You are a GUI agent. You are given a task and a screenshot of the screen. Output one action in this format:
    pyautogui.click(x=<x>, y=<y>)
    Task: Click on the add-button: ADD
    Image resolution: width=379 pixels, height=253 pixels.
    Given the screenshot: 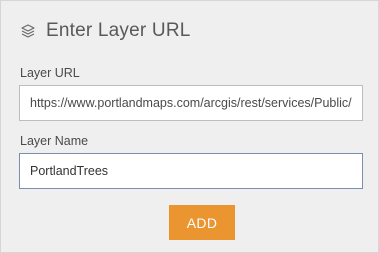 What is the action you would take?
    pyautogui.click(x=202, y=222)
    